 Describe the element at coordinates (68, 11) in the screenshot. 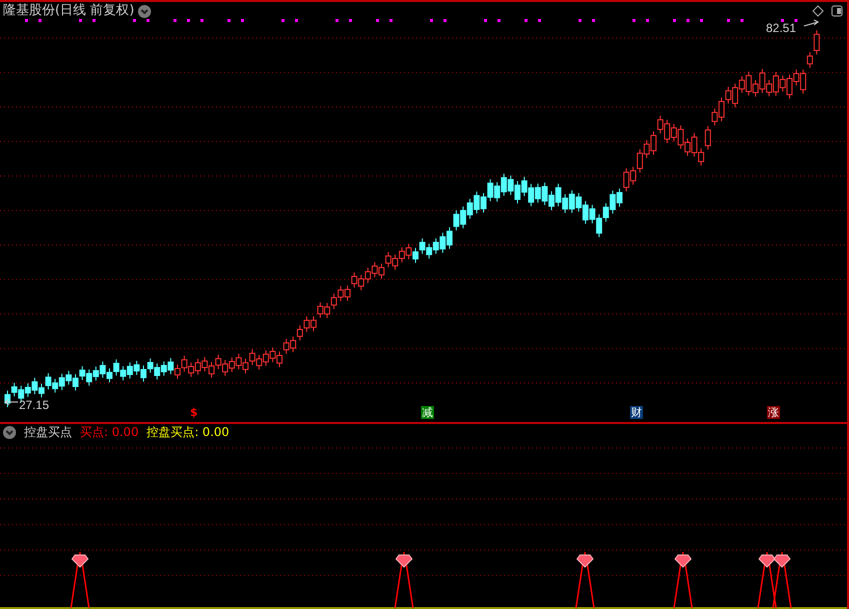

I see `chart-title: 隆基股份(日线 前复权)` at that location.